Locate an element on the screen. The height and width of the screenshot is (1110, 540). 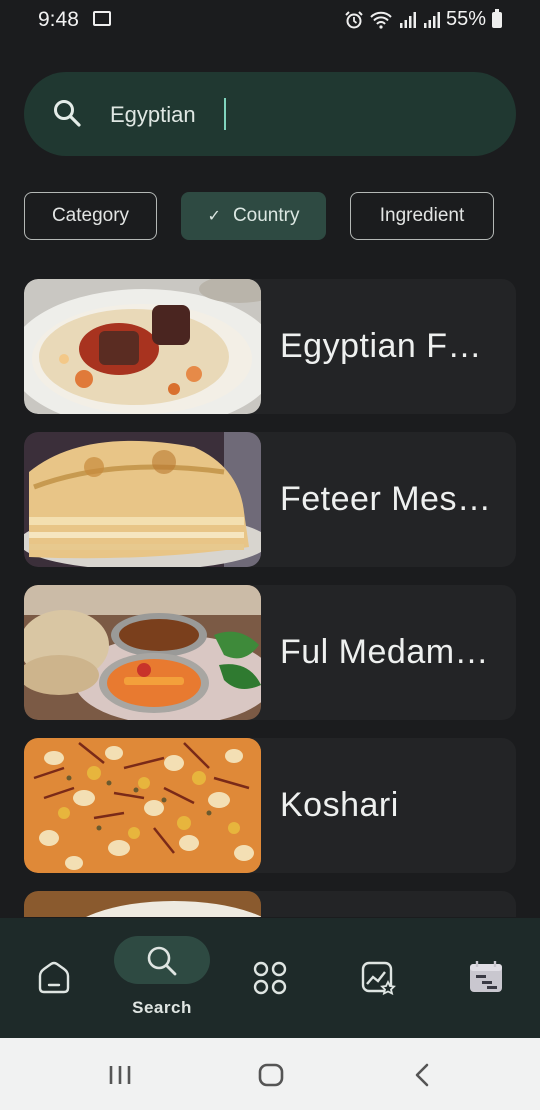
alarm-icon is located at coordinates (354, 19).